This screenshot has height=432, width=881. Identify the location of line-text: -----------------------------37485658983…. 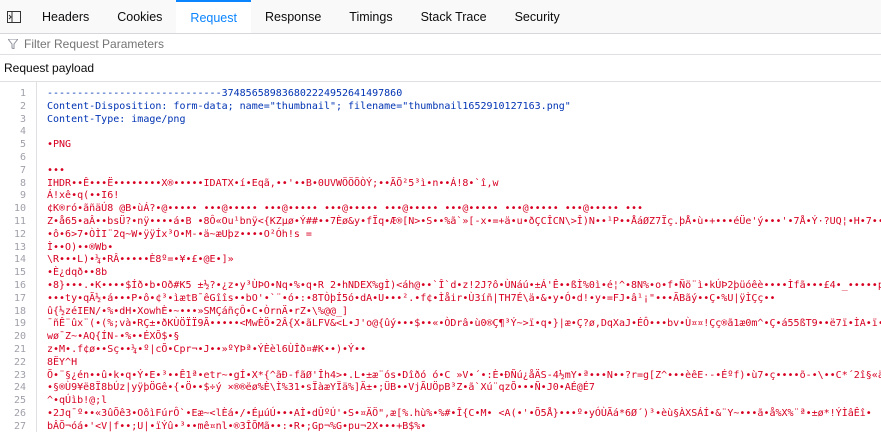
(225, 93).